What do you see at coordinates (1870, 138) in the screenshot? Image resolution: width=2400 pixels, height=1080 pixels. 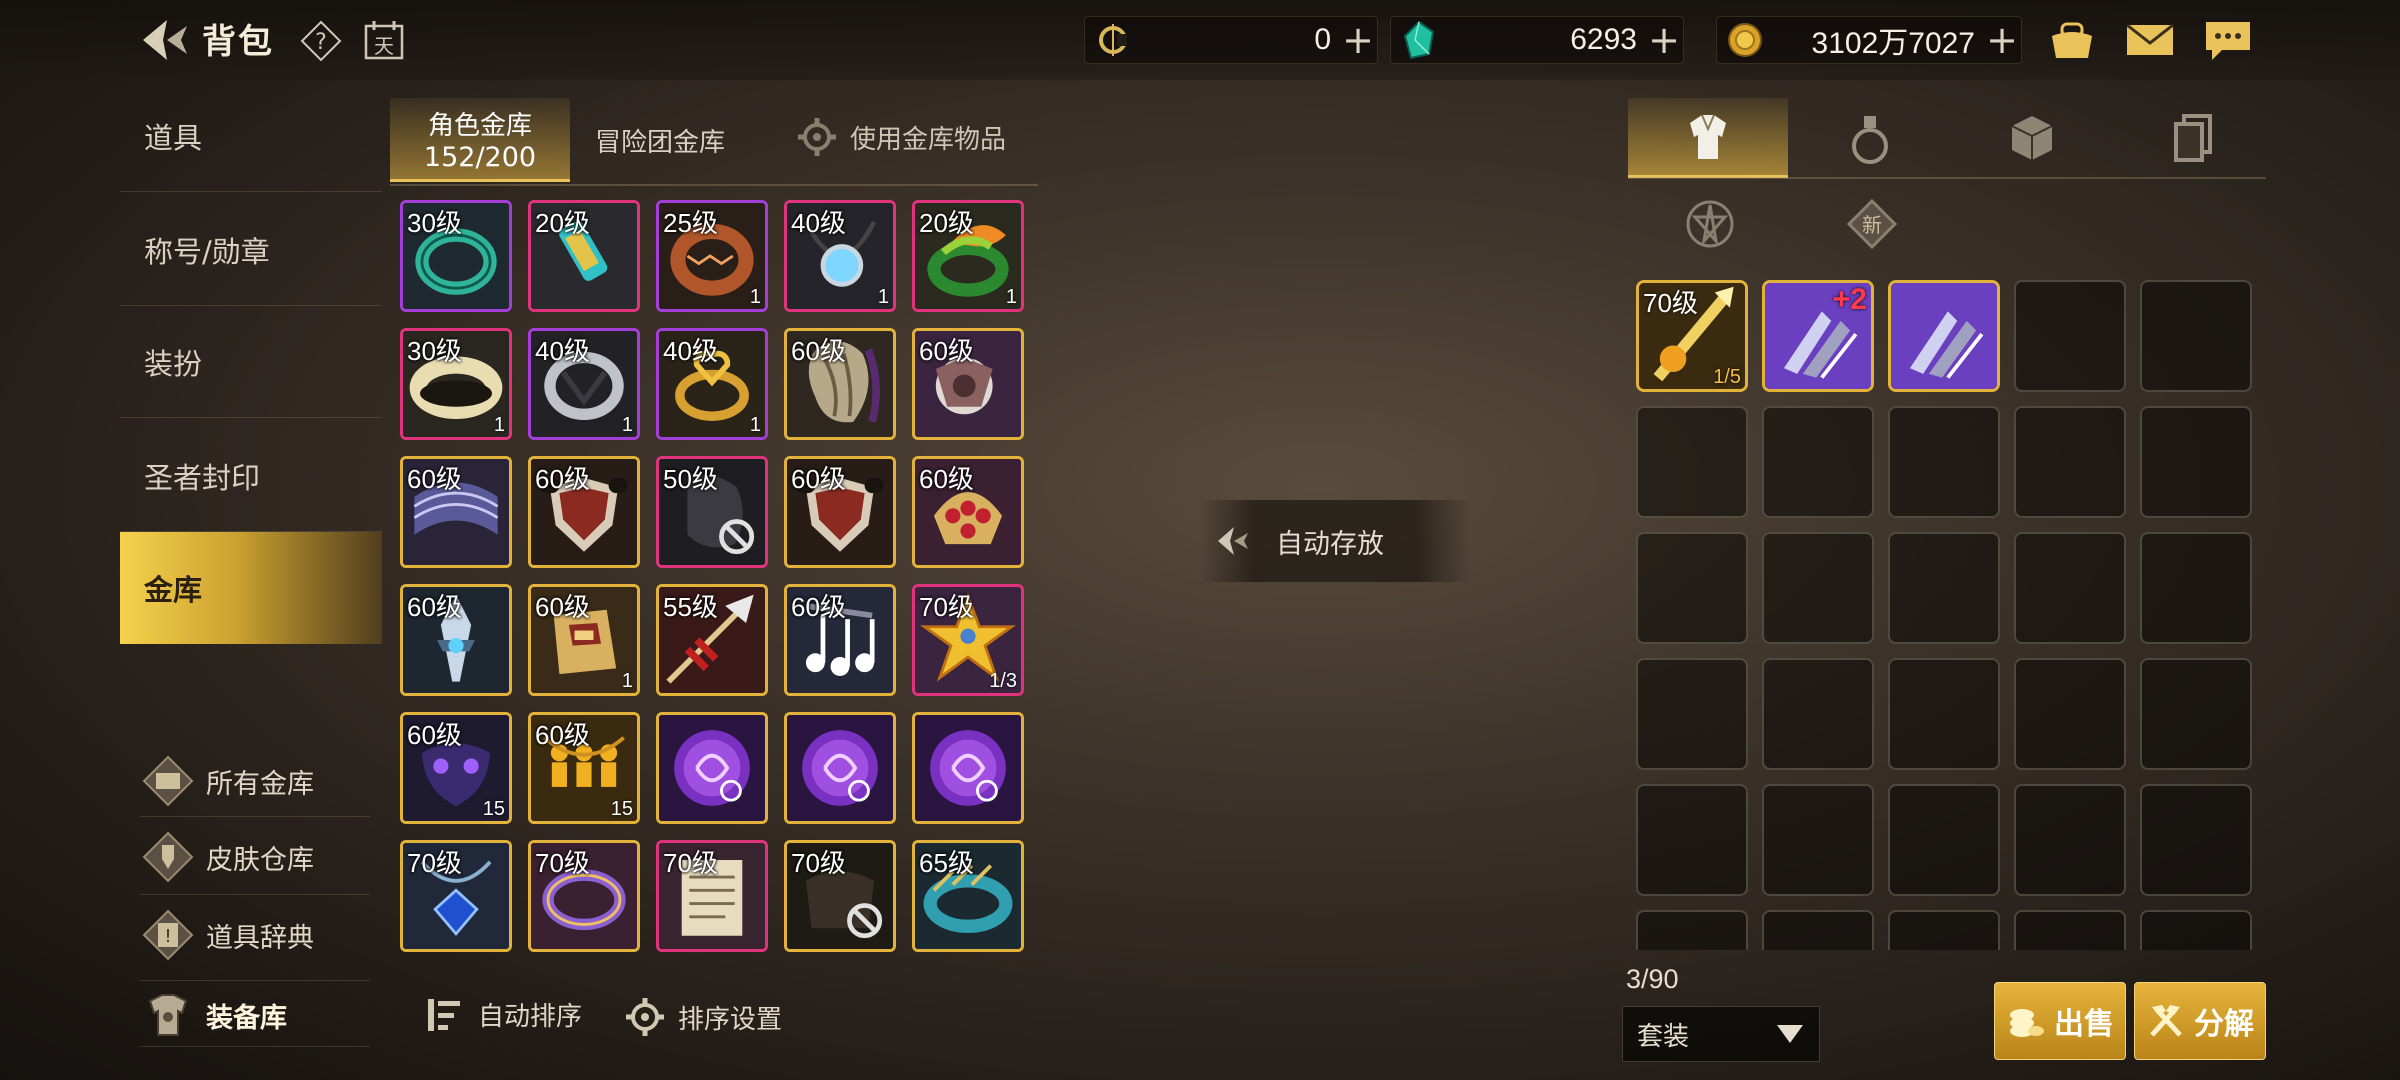 I see `tab-consumables` at bounding box center [1870, 138].